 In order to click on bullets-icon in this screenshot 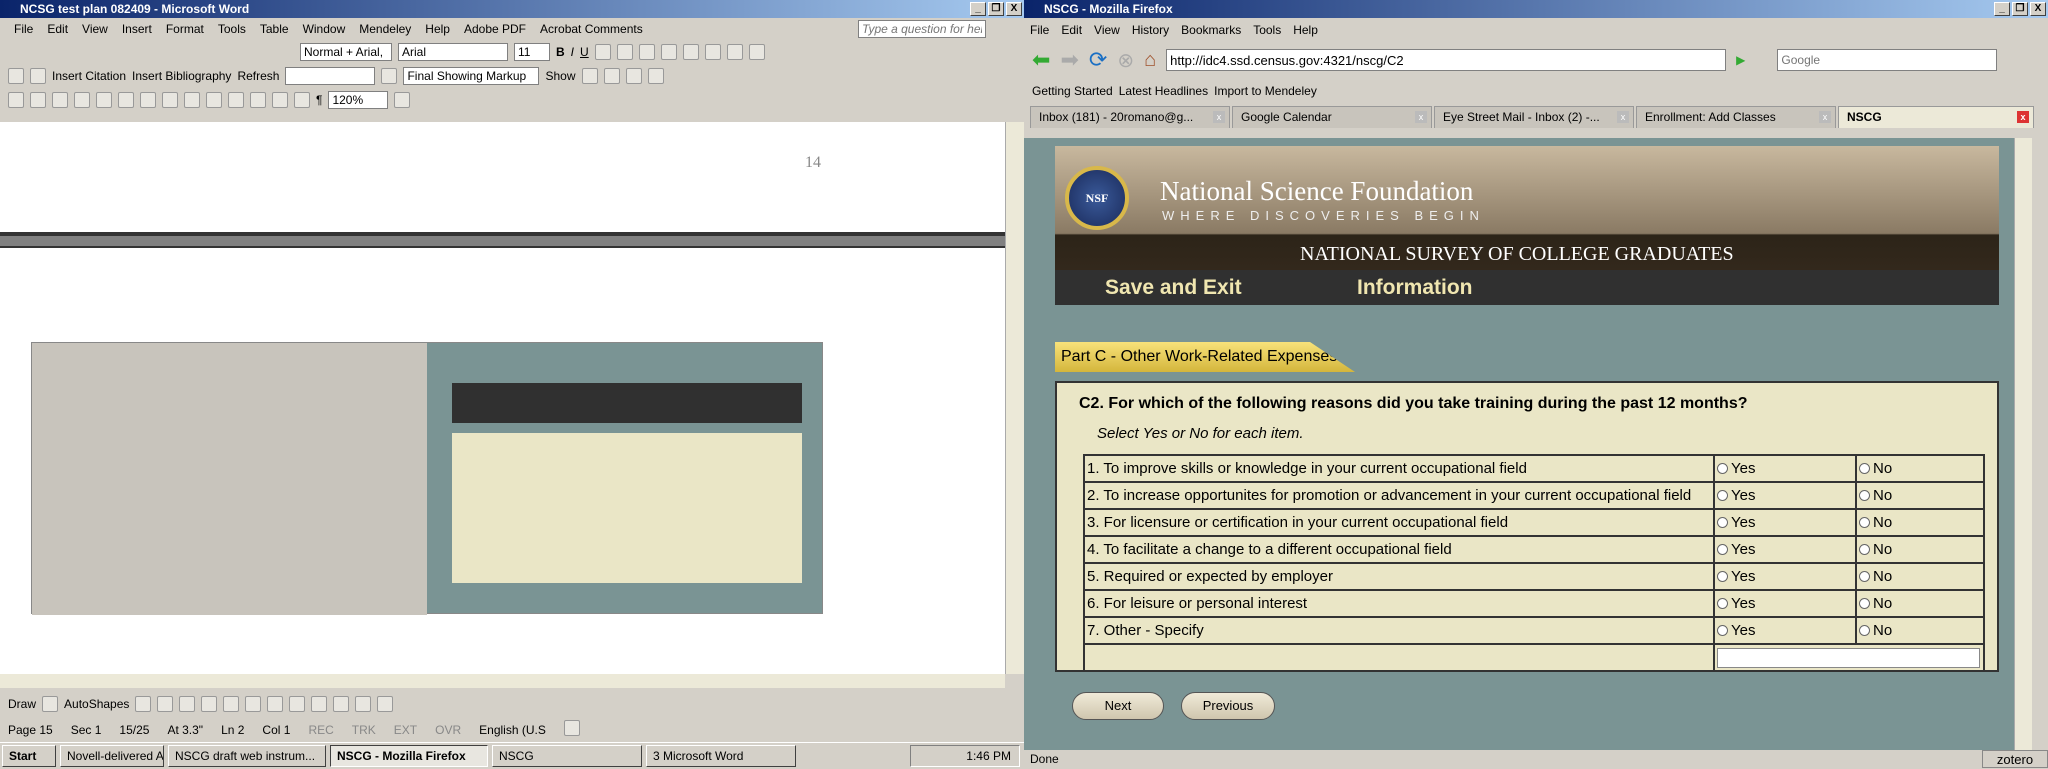, I will do `click(712, 52)`.